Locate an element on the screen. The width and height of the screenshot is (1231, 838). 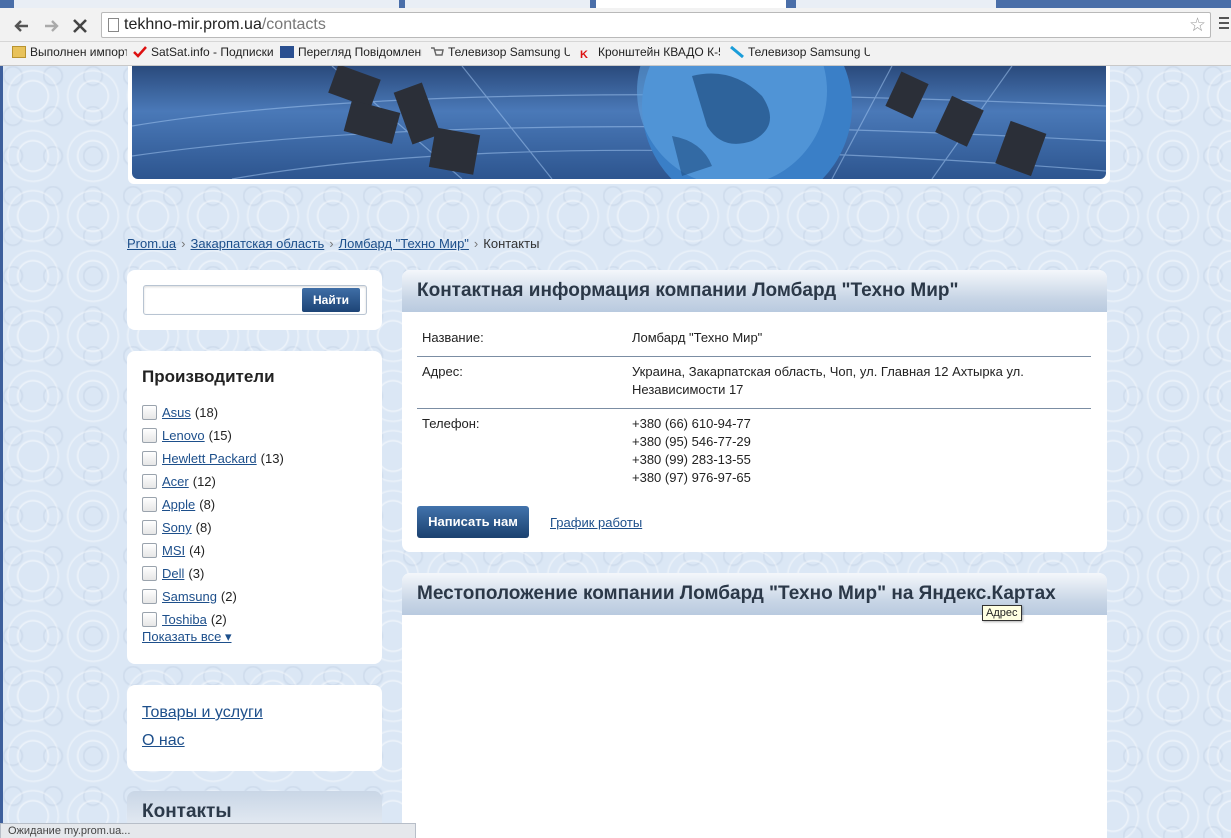
phone-number: +380 (97) 976-97-65 is located at coordinates (691, 477).